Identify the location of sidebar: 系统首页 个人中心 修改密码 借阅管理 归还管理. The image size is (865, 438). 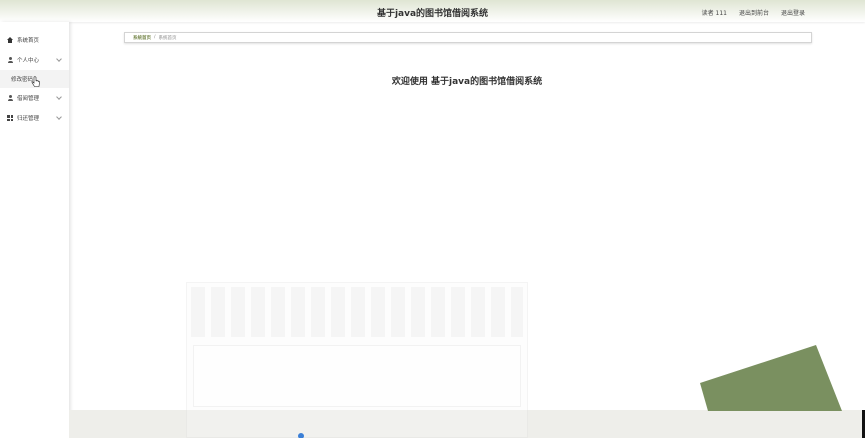
(34, 230).